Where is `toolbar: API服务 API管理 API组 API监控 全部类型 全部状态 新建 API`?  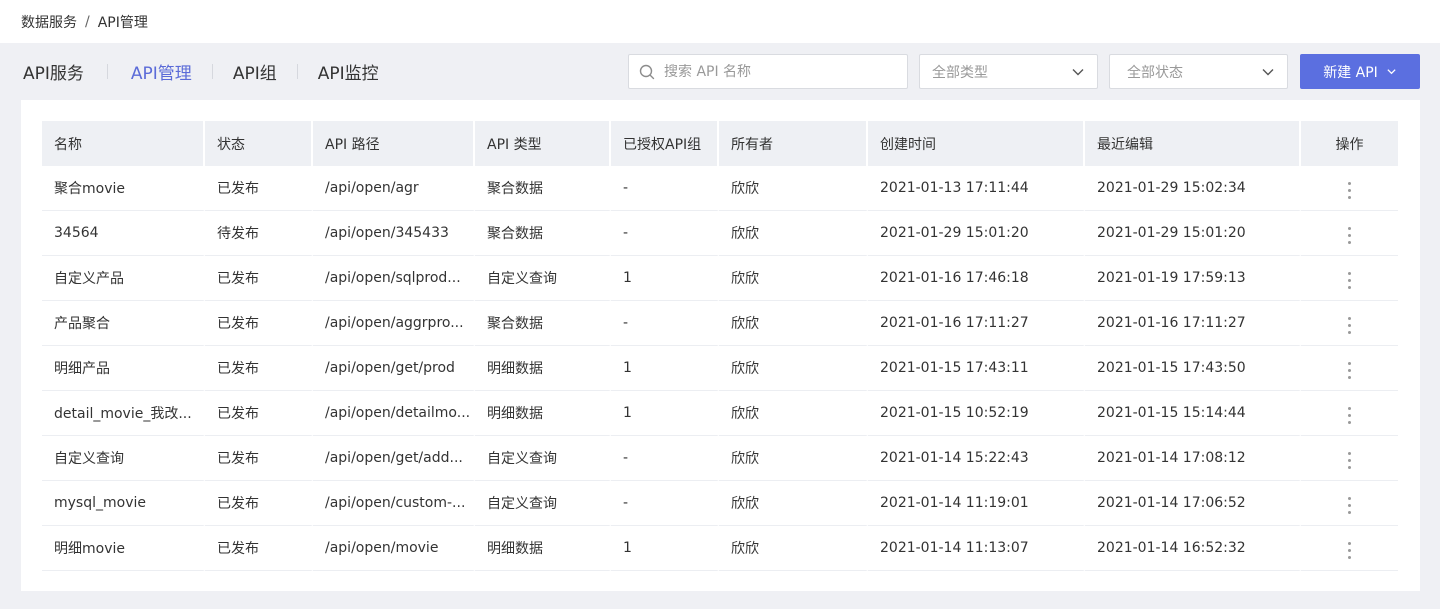 toolbar: API服务 API管理 API组 API监控 全部类型 全部状态 新建 API is located at coordinates (720, 71).